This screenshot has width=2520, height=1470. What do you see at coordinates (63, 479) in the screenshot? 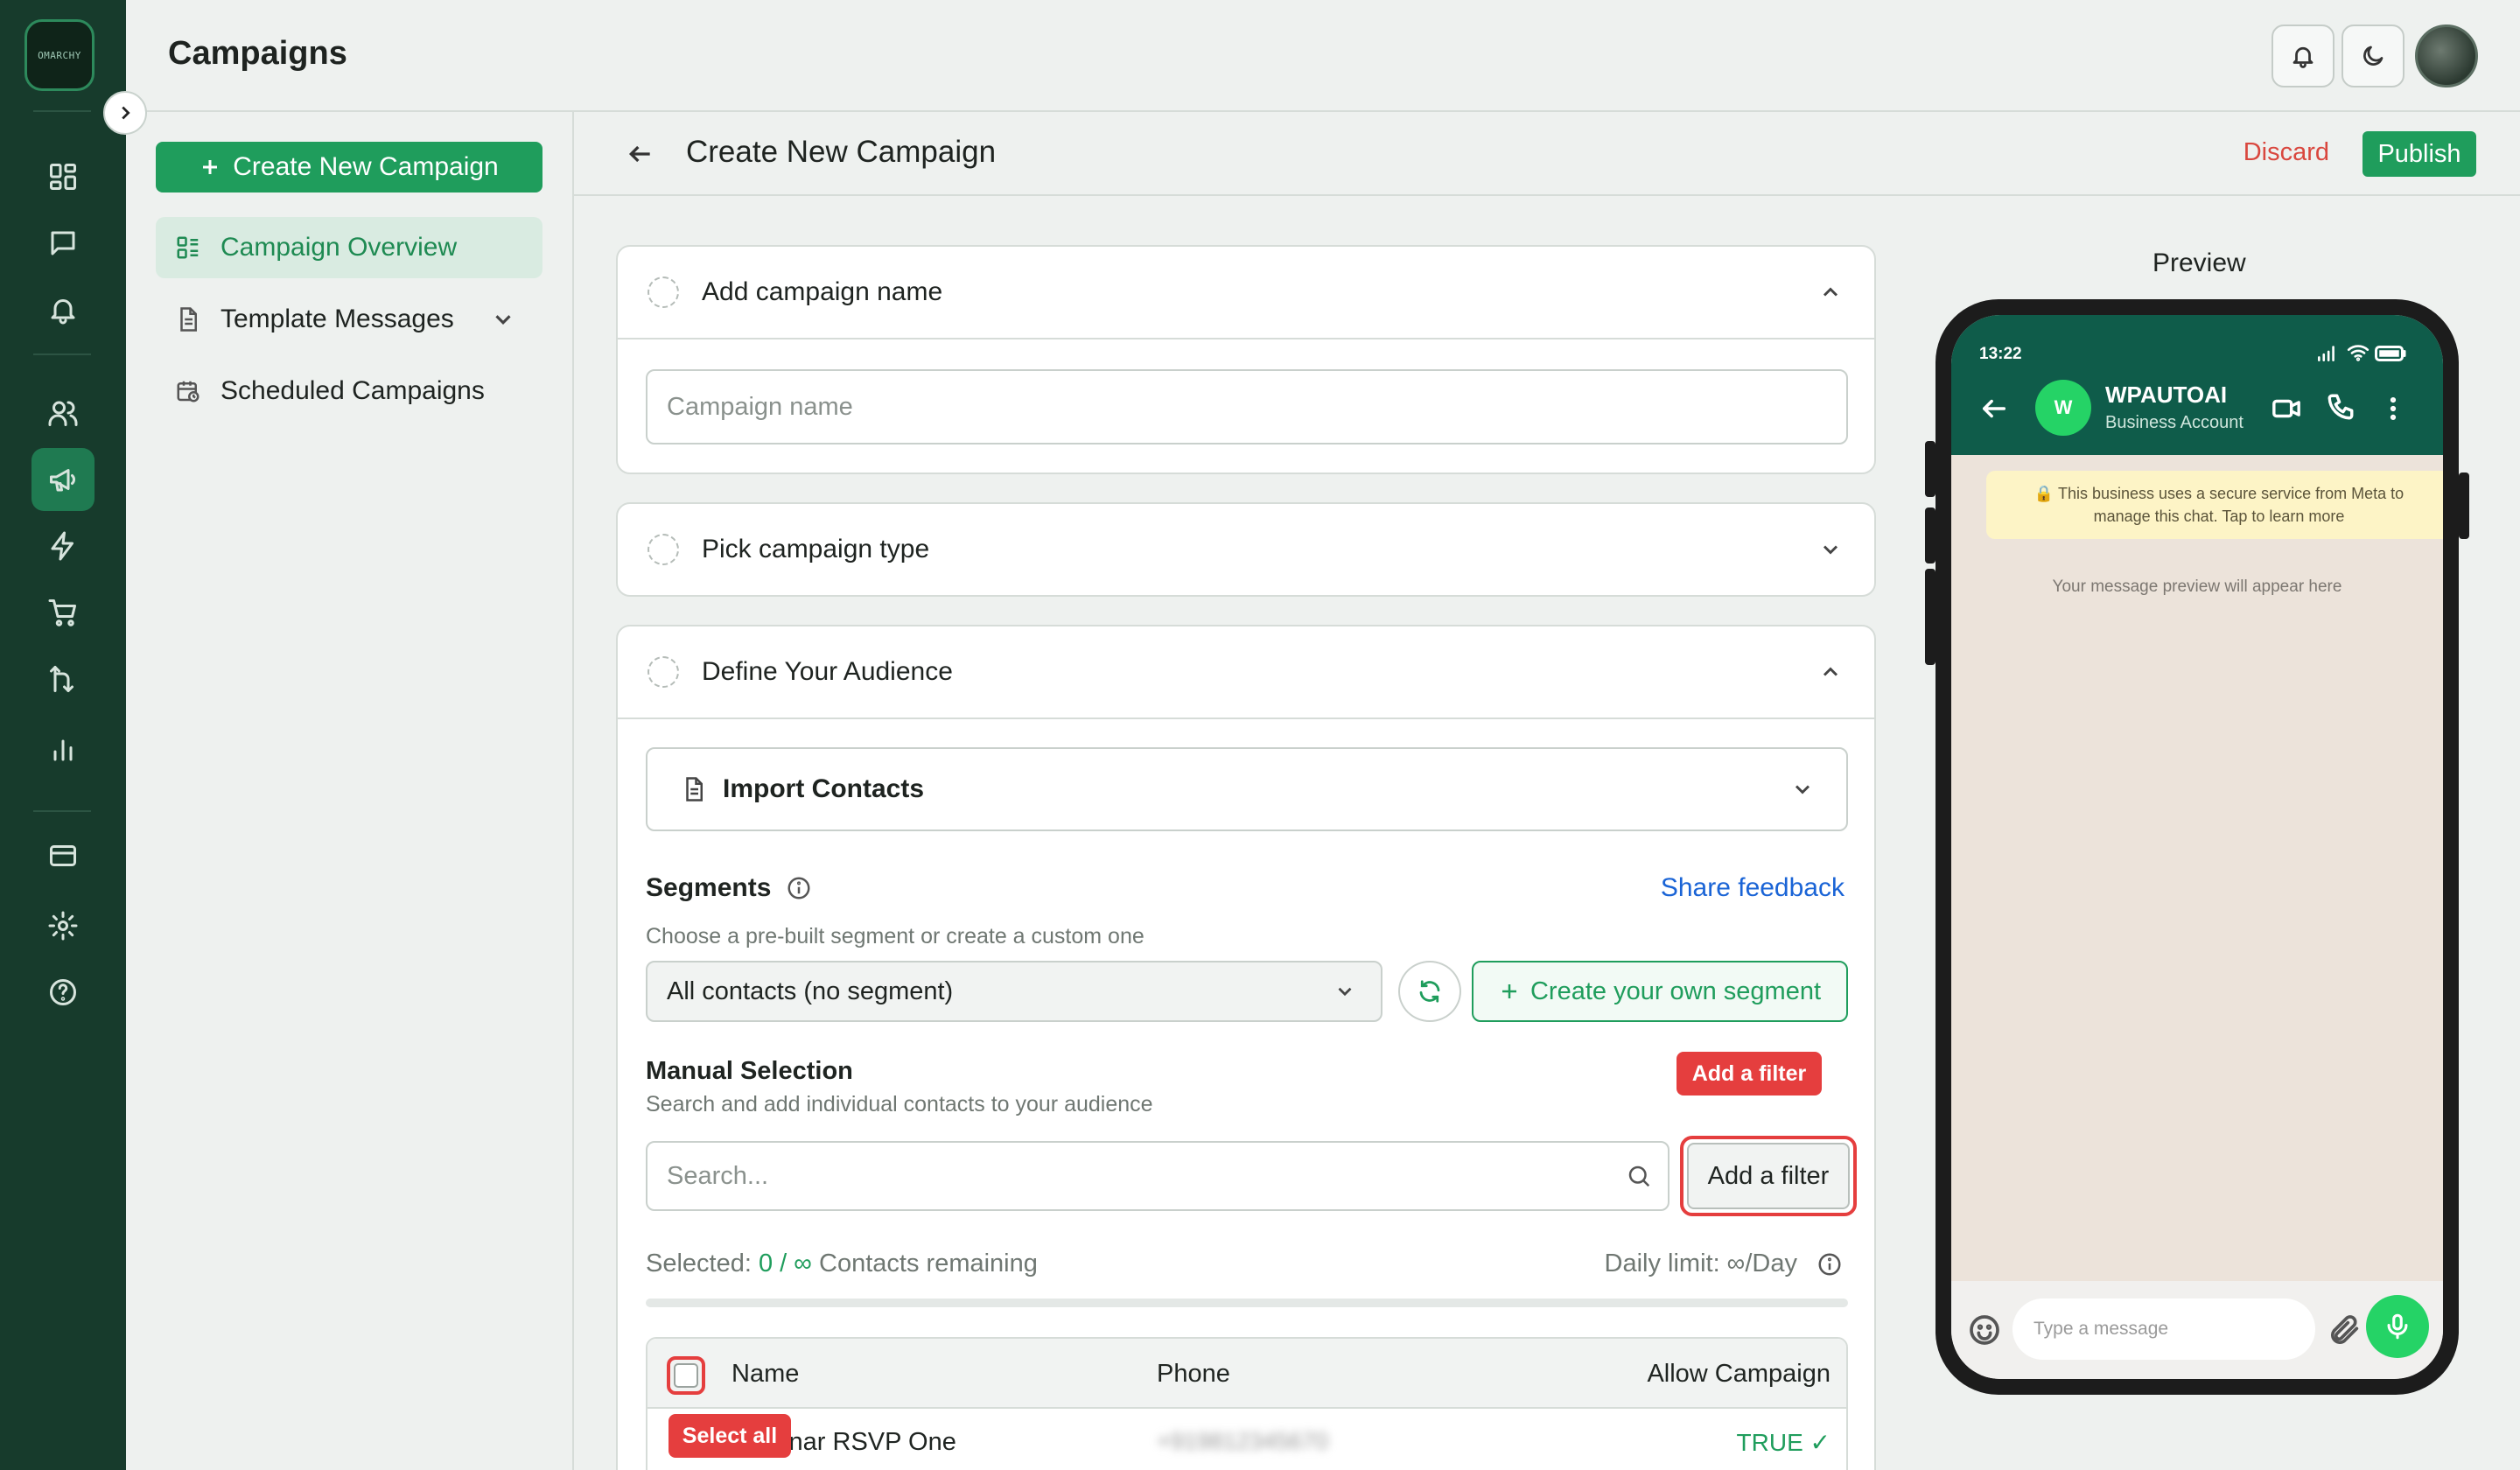
I see `rail-megaphone-icon` at bounding box center [63, 479].